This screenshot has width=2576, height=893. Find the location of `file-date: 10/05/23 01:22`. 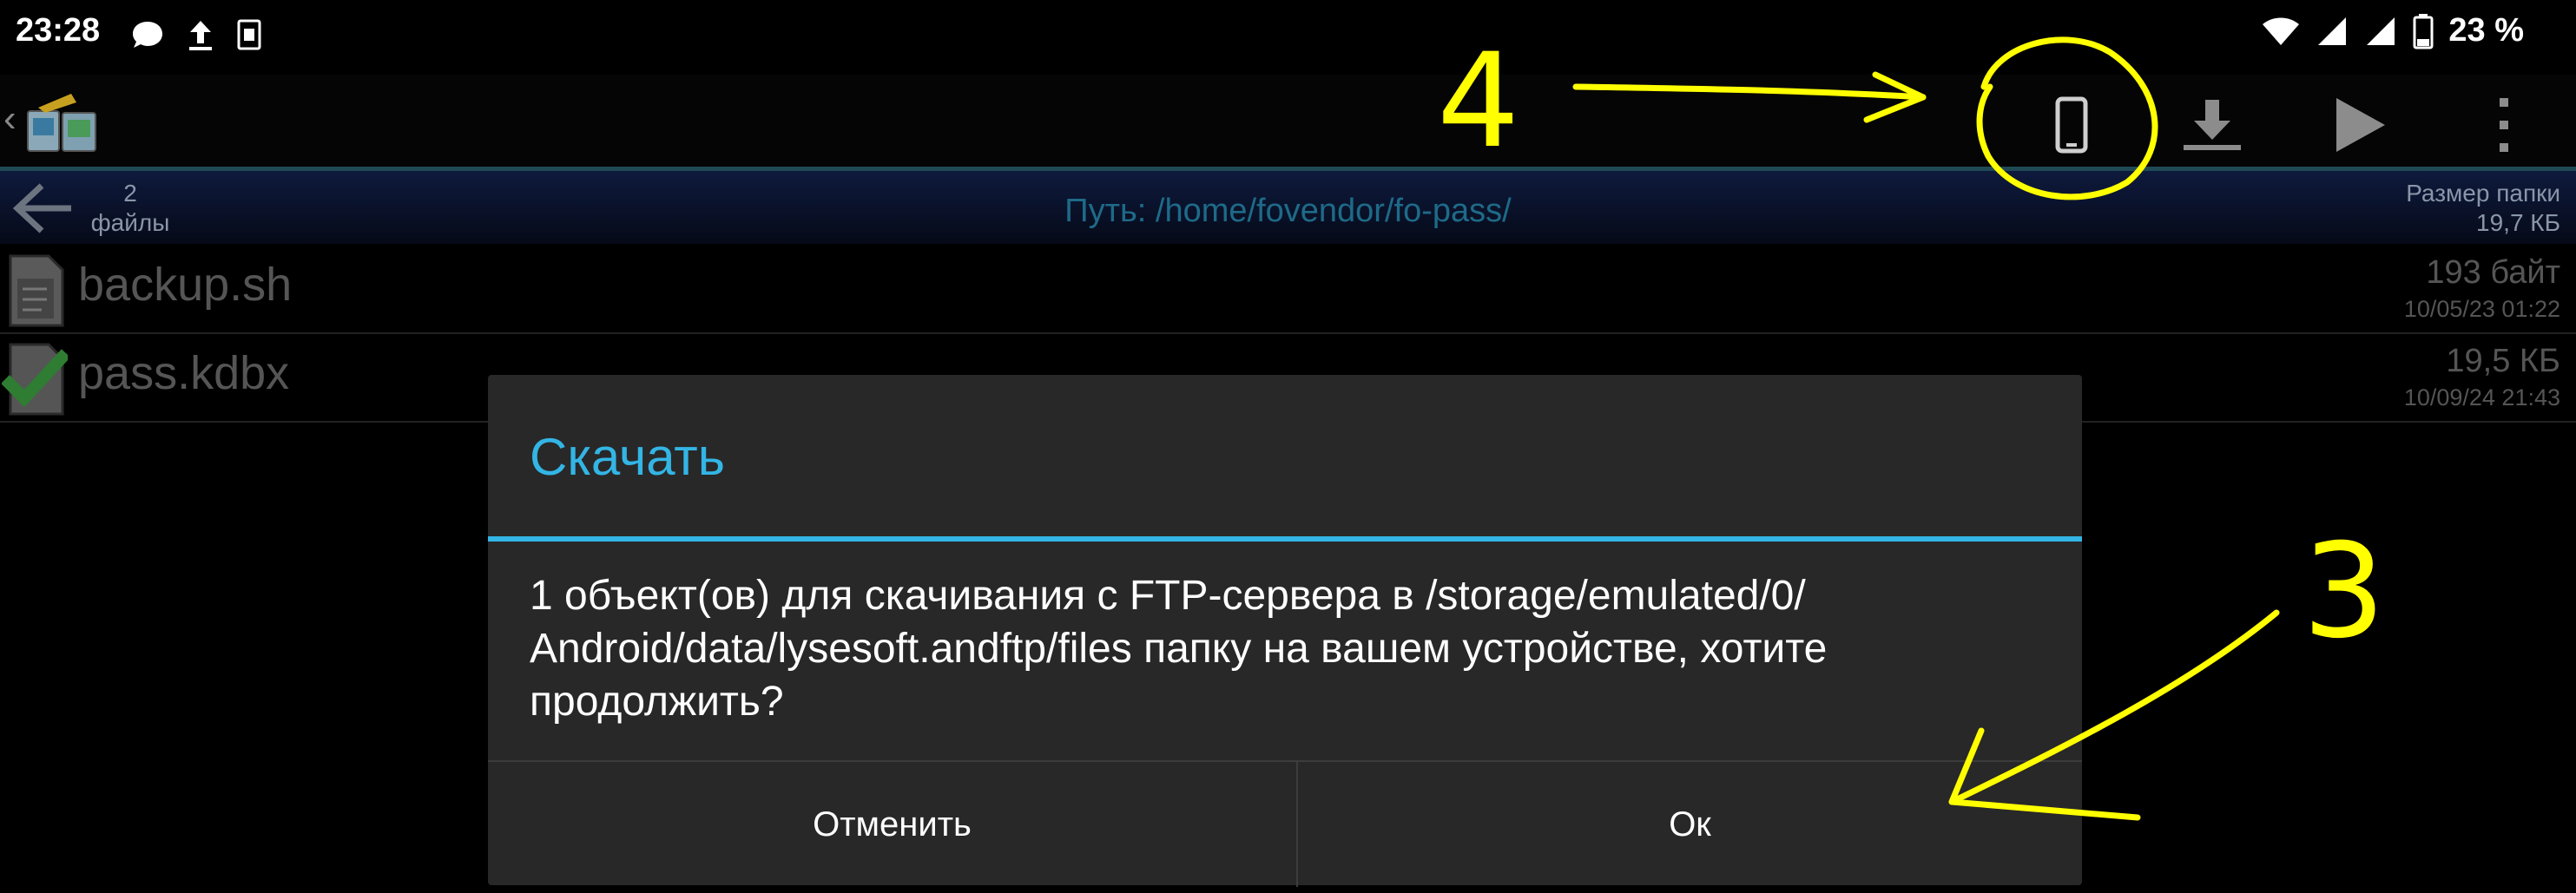

file-date: 10/05/23 01:22 is located at coordinates (2481, 309).